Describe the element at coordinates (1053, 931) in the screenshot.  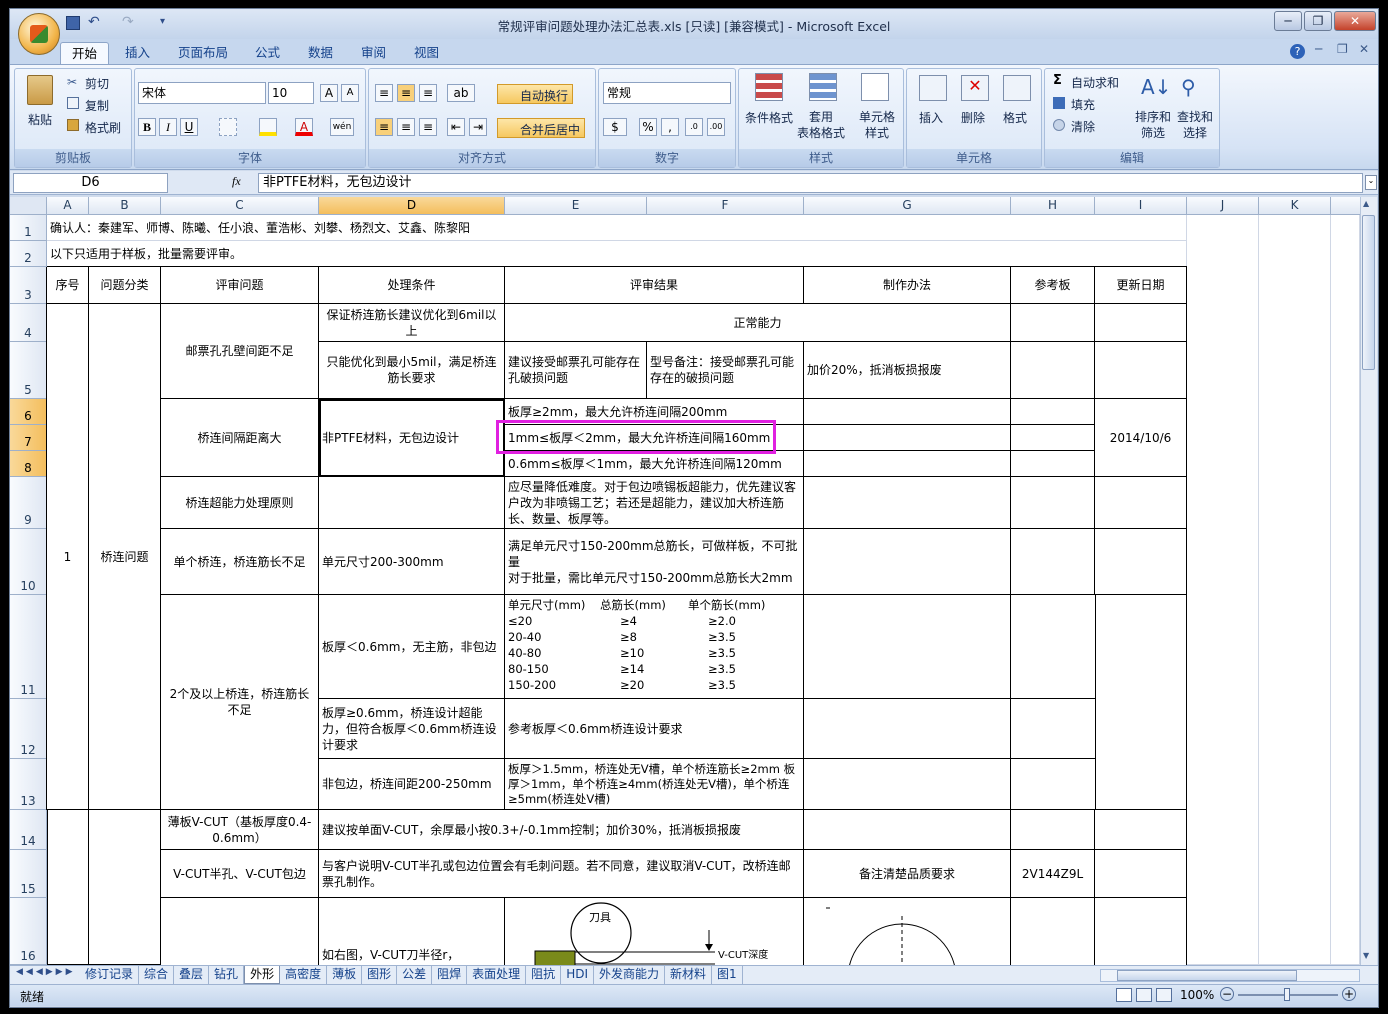
I see `cell-h16` at that location.